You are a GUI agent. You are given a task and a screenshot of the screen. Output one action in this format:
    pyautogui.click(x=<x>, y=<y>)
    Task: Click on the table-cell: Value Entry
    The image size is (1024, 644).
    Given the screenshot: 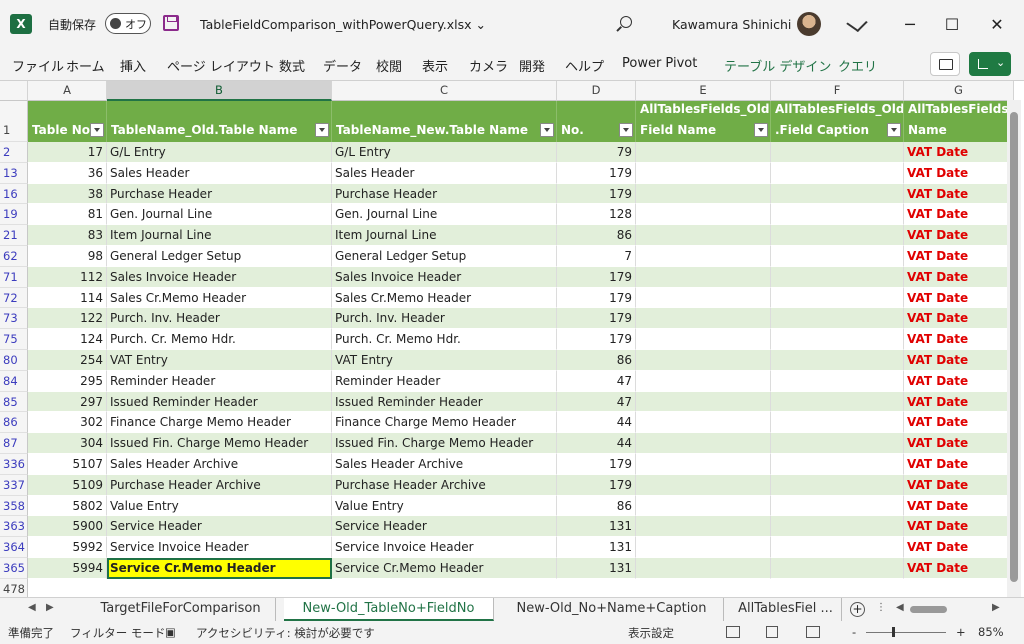 What is the action you would take?
    pyautogui.click(x=444, y=506)
    